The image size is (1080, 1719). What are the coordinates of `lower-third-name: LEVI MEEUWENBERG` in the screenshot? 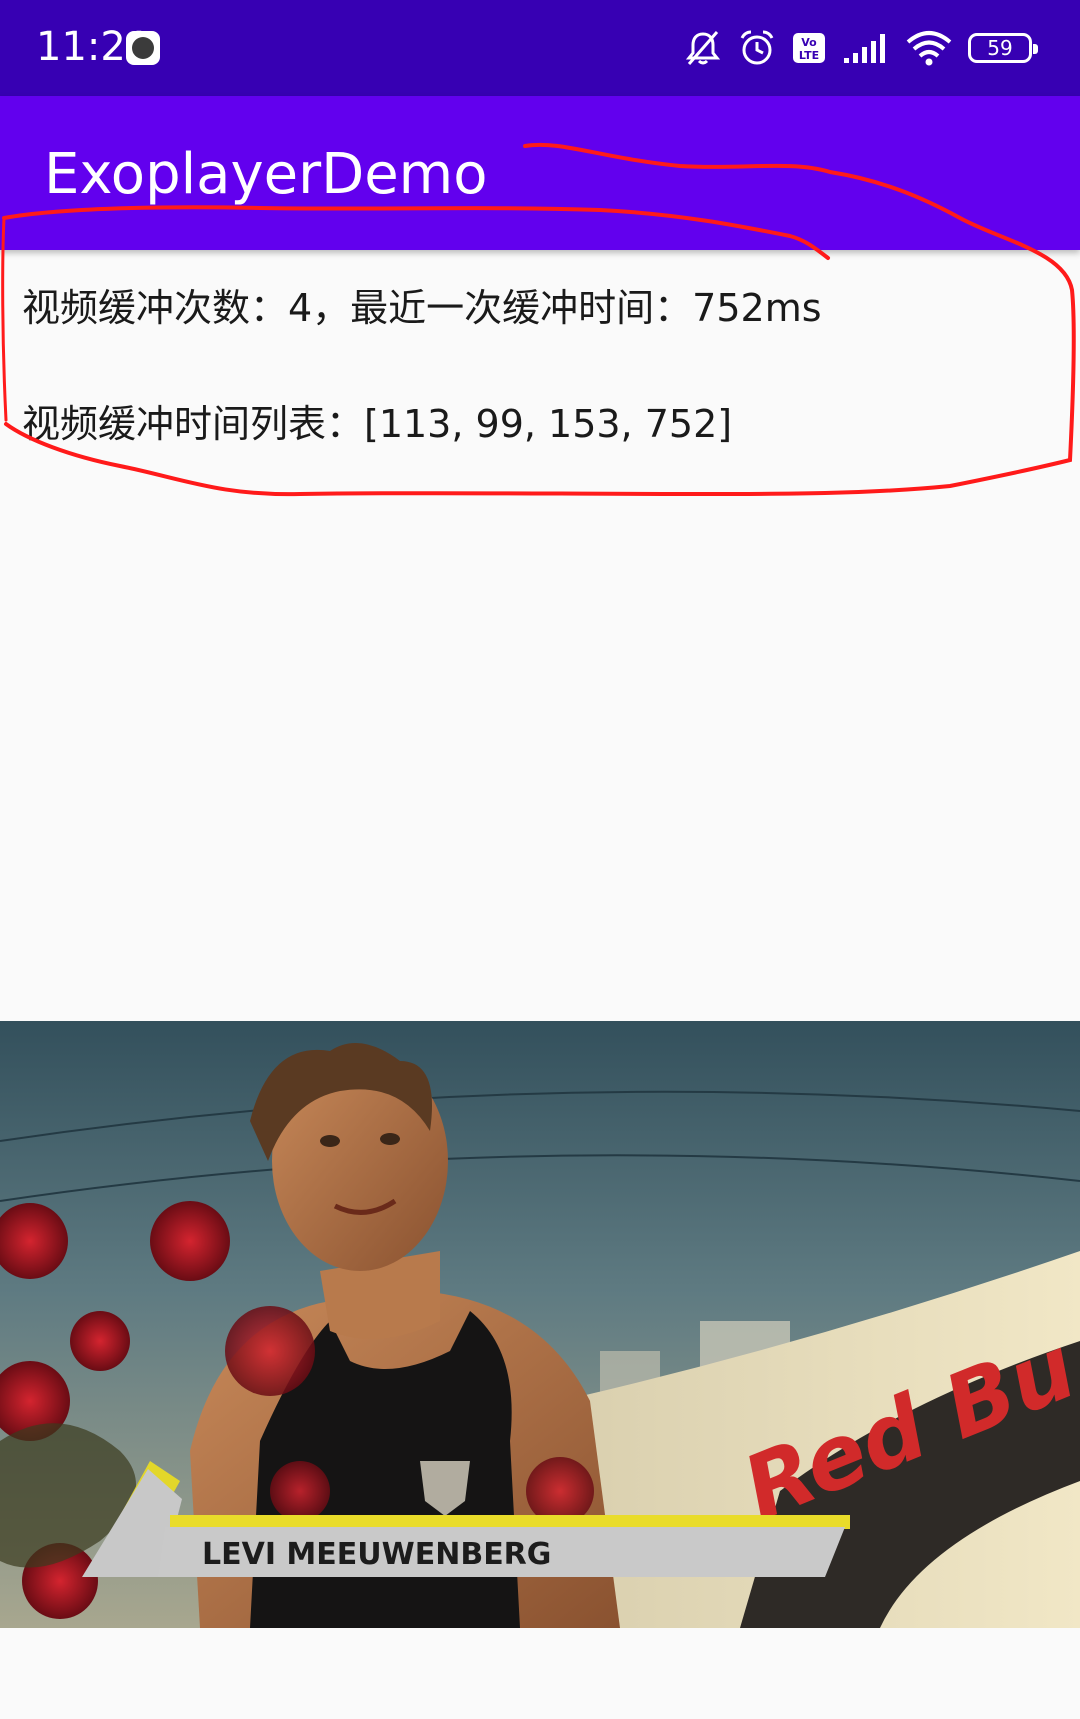 It's located at (376, 1554).